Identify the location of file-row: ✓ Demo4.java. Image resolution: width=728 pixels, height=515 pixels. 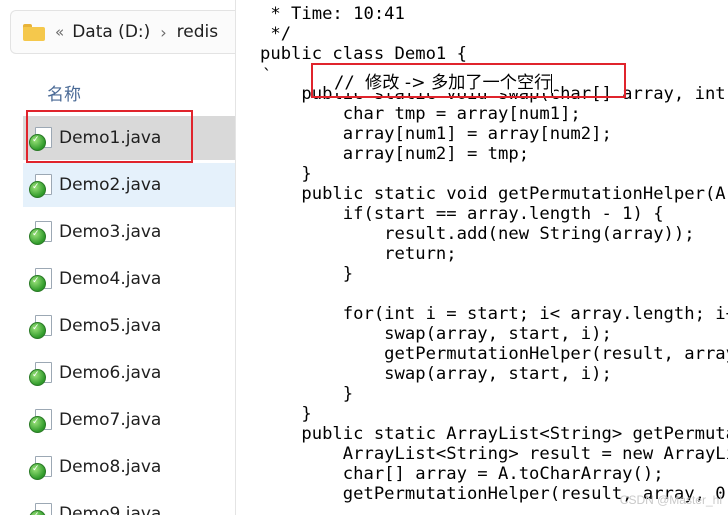
(129, 279).